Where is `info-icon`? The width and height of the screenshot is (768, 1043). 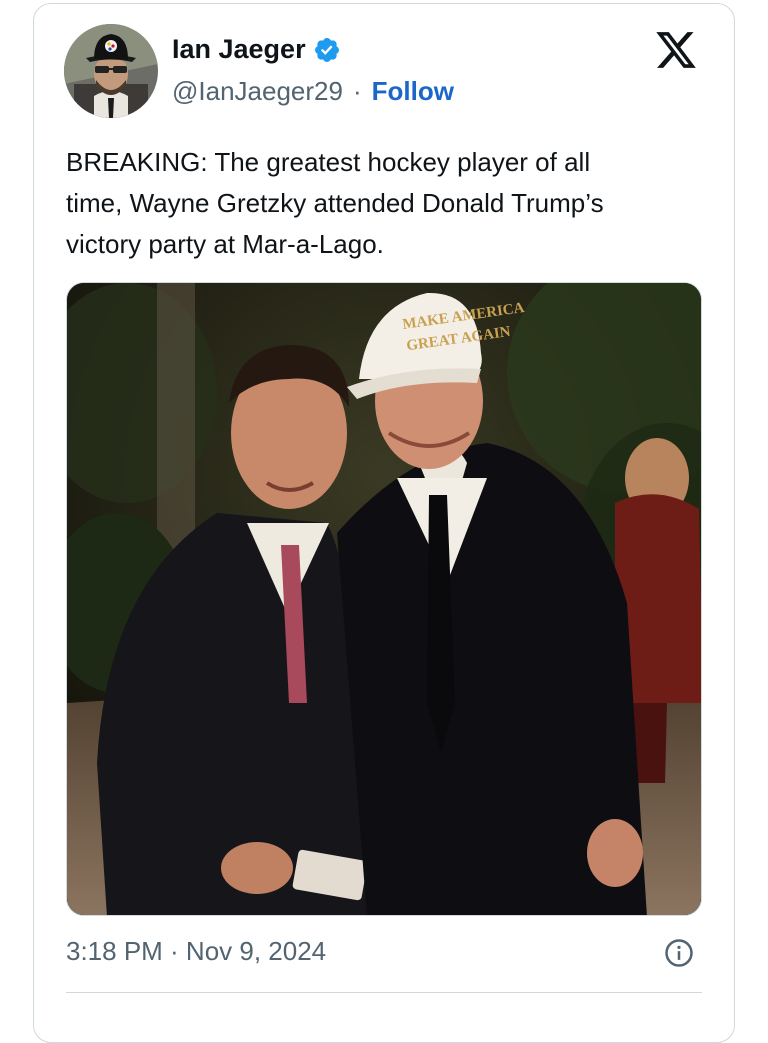 info-icon is located at coordinates (679, 953).